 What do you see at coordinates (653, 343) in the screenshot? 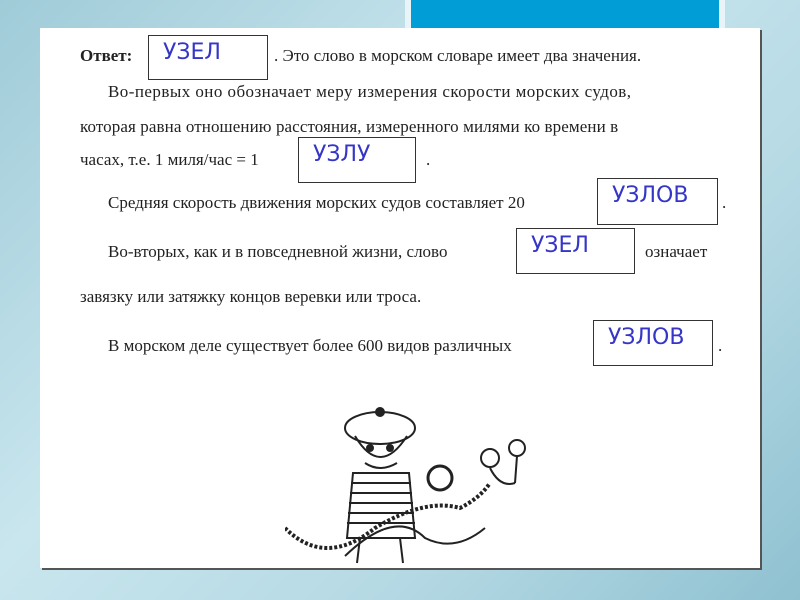
I see `answer-box-5: УЗЛОВ` at bounding box center [653, 343].